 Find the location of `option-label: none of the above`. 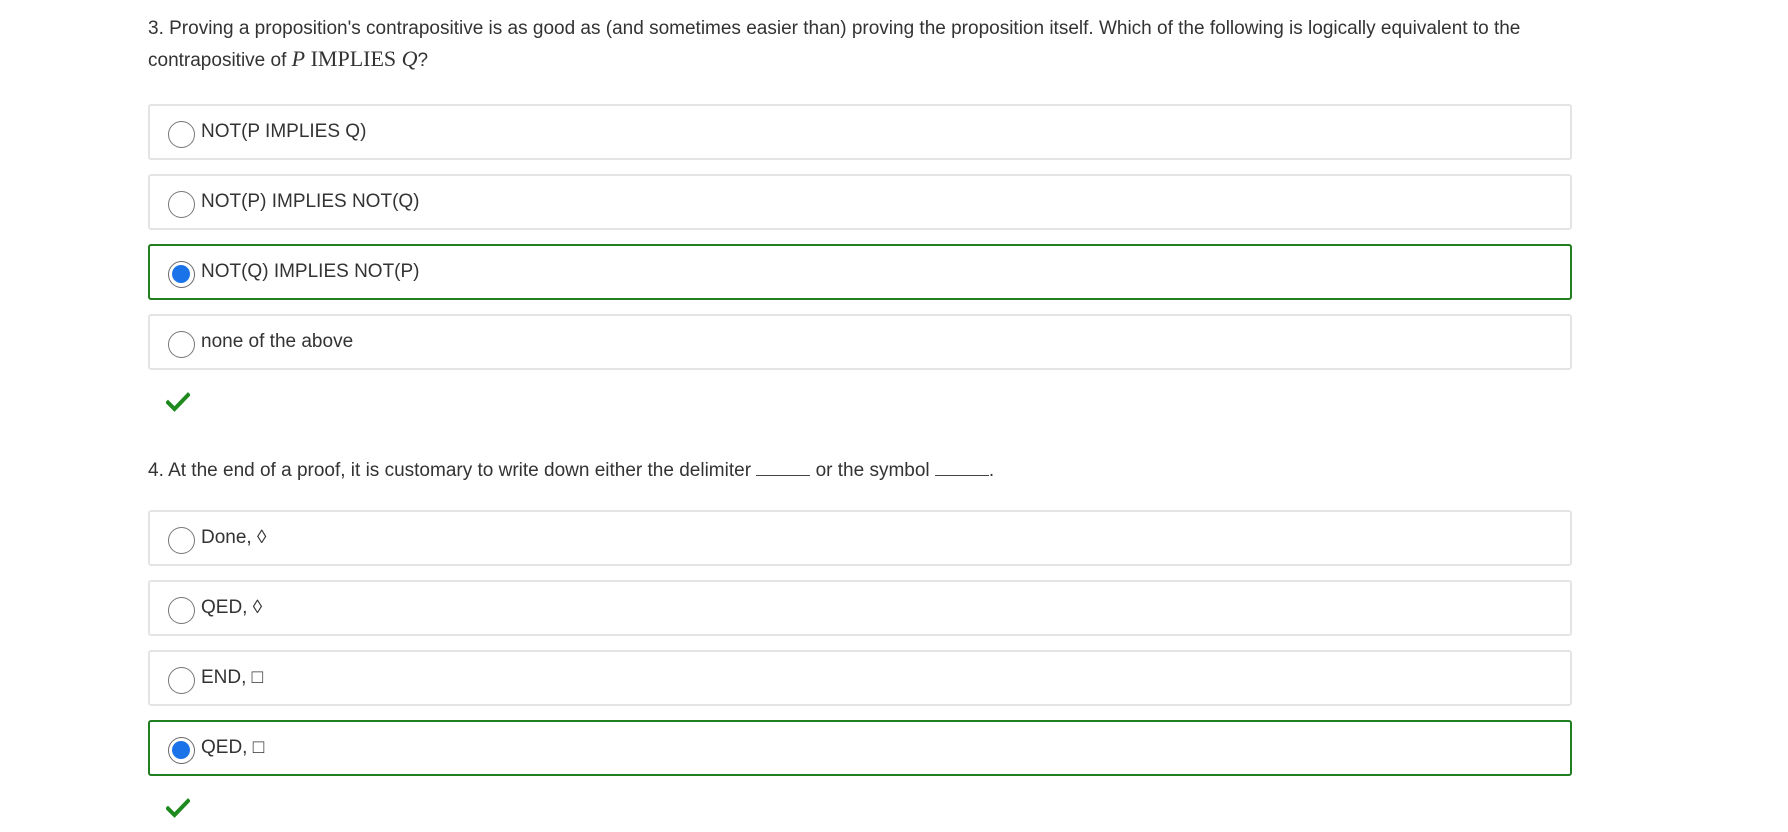

option-label: none of the above is located at coordinates (277, 341).